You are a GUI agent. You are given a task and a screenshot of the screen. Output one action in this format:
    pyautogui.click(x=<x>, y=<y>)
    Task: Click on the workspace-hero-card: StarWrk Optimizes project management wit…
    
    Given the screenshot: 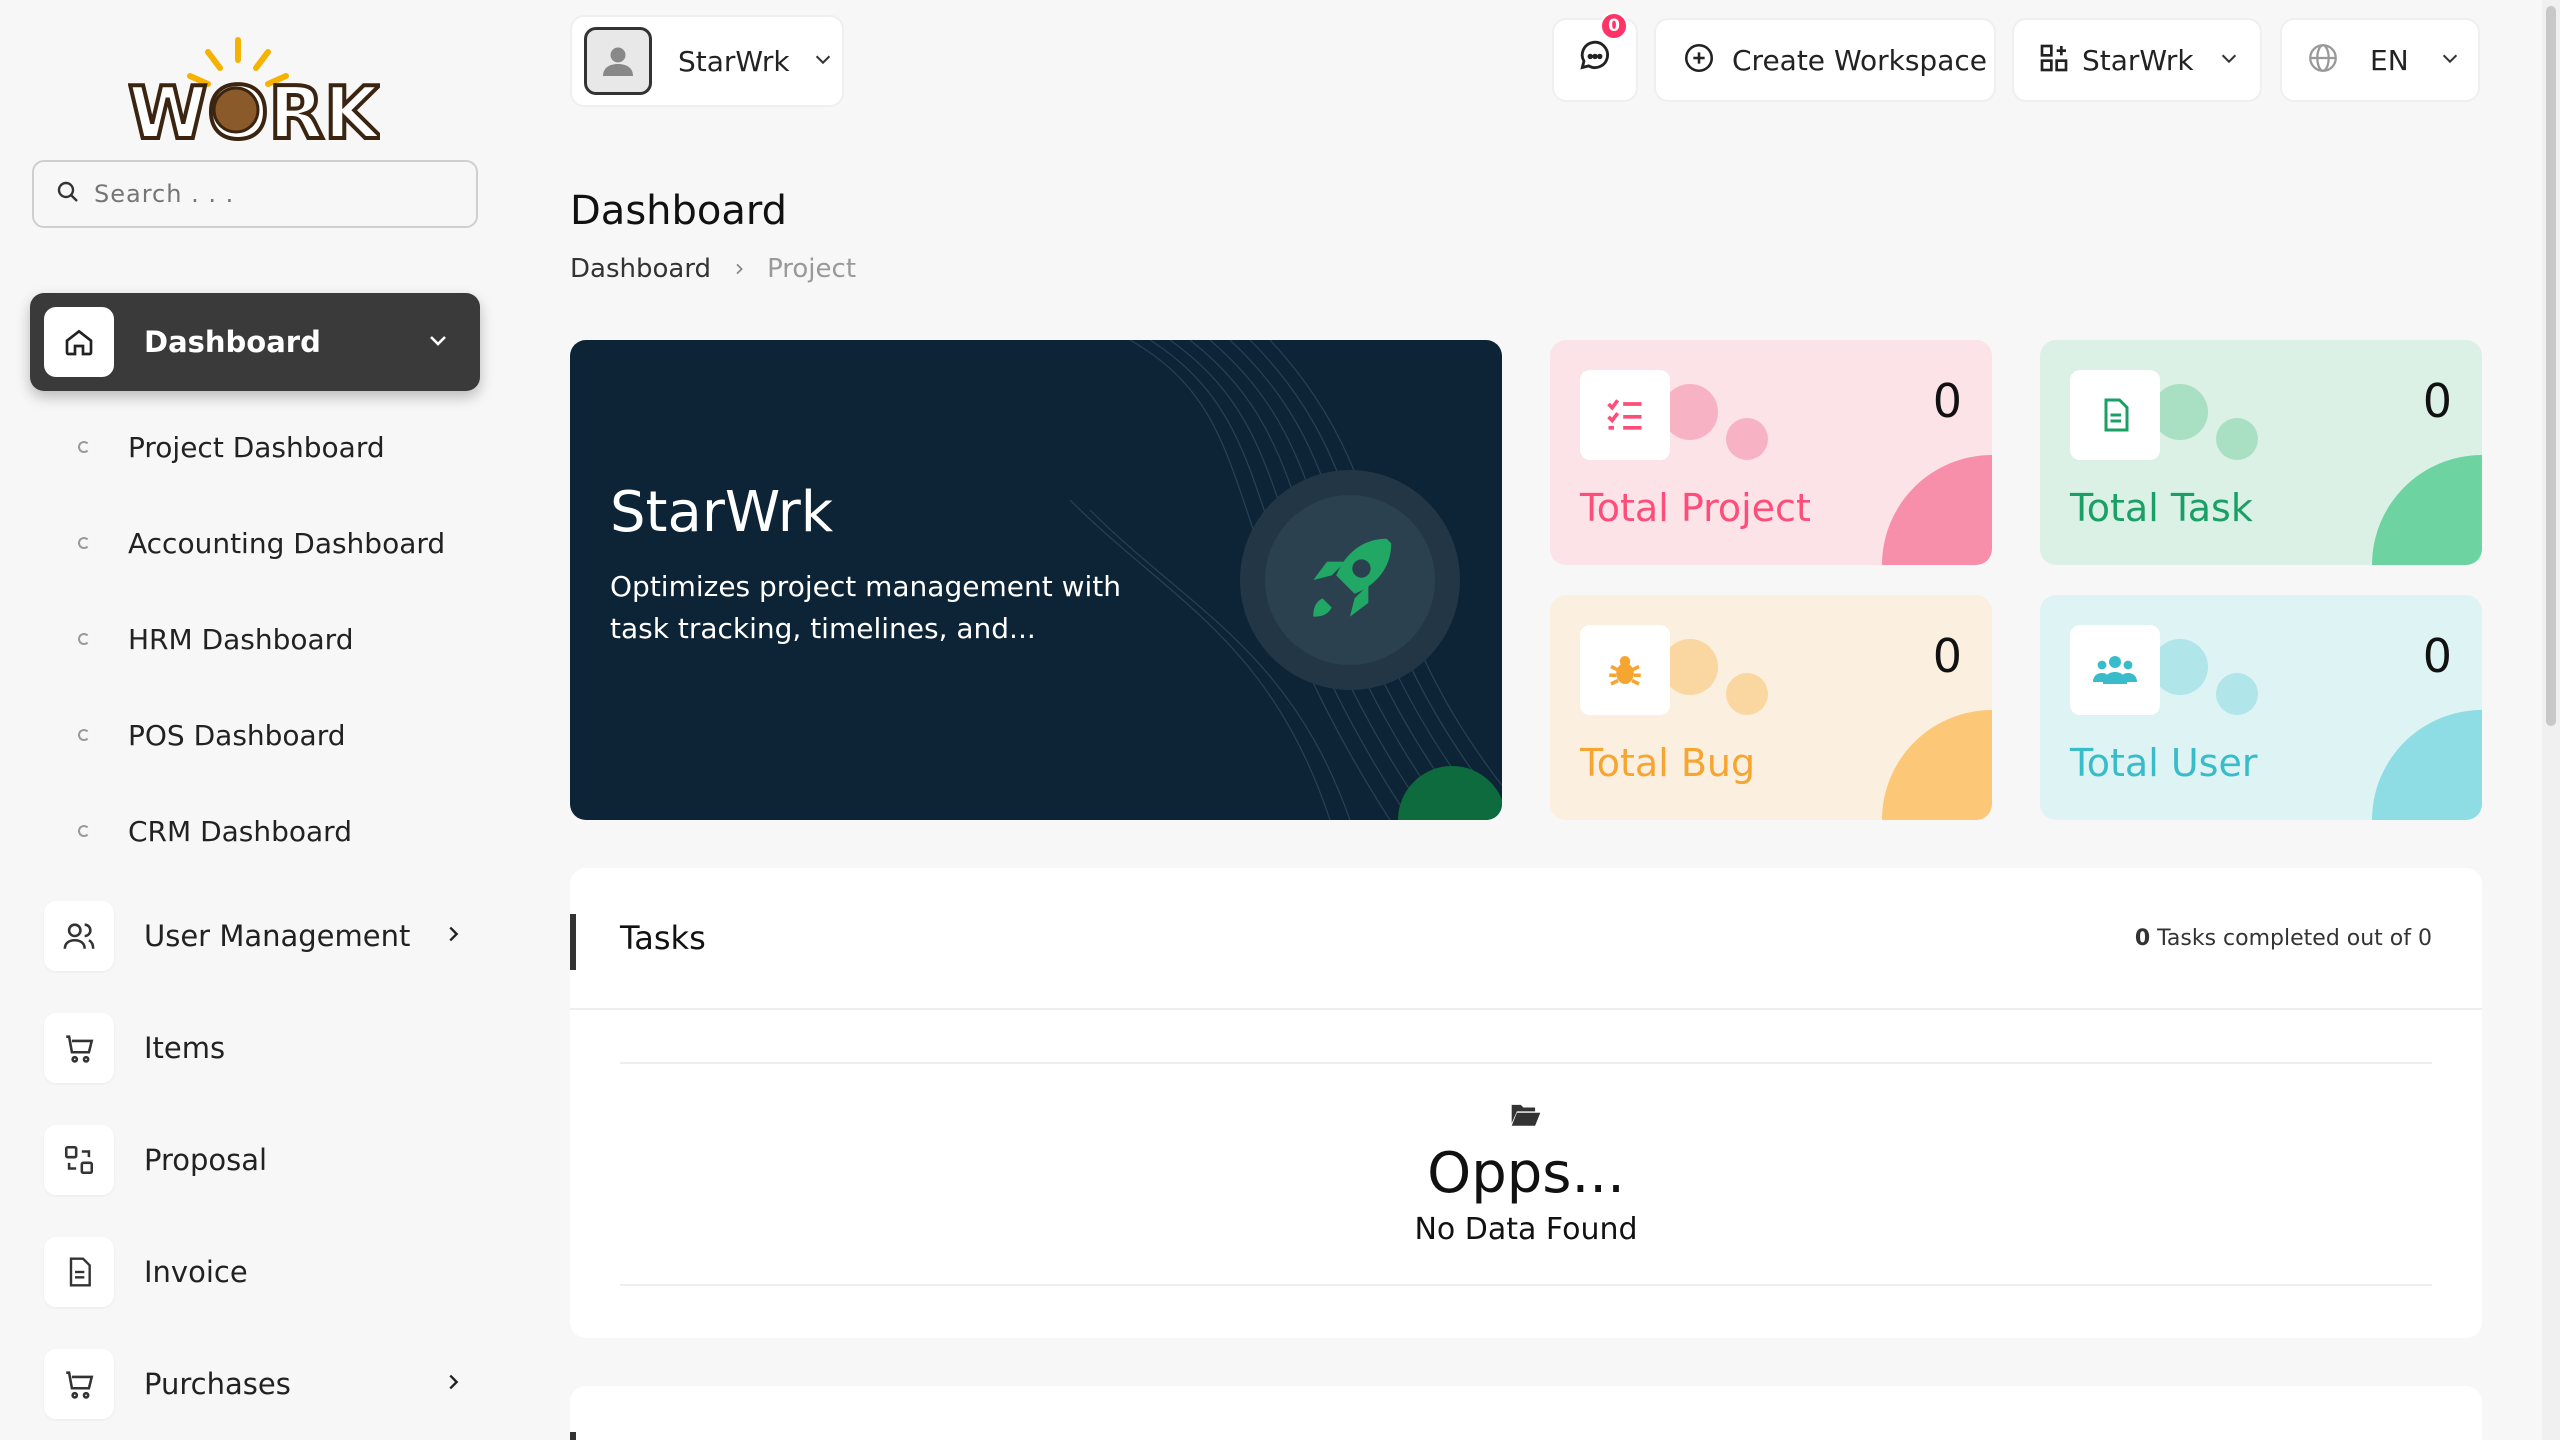 What is the action you would take?
    pyautogui.click(x=1036, y=580)
    